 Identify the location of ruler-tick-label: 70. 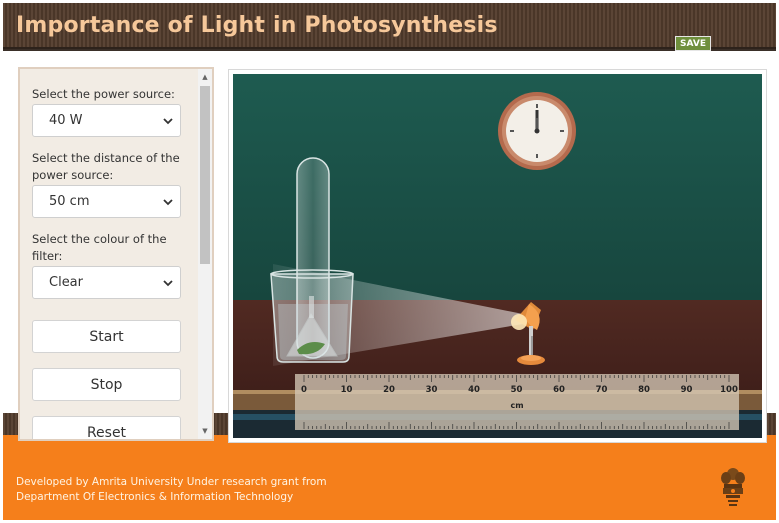
(602, 390).